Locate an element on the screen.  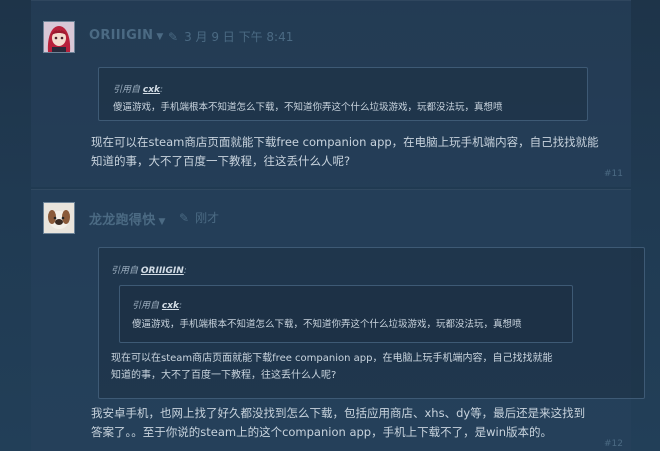
message-line: 知道的事，大不了百度一下教程，往这丢什么人呢? is located at coordinates (221, 161).